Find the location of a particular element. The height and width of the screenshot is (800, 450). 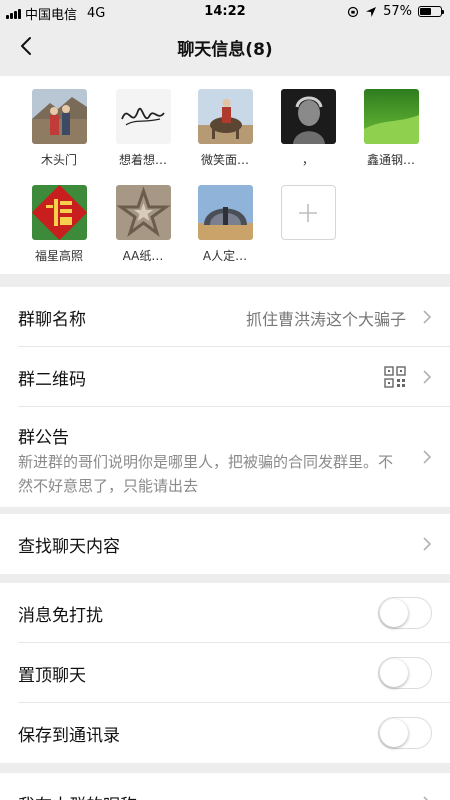

group-name-label: 群聊名称 is located at coordinates (52, 320).